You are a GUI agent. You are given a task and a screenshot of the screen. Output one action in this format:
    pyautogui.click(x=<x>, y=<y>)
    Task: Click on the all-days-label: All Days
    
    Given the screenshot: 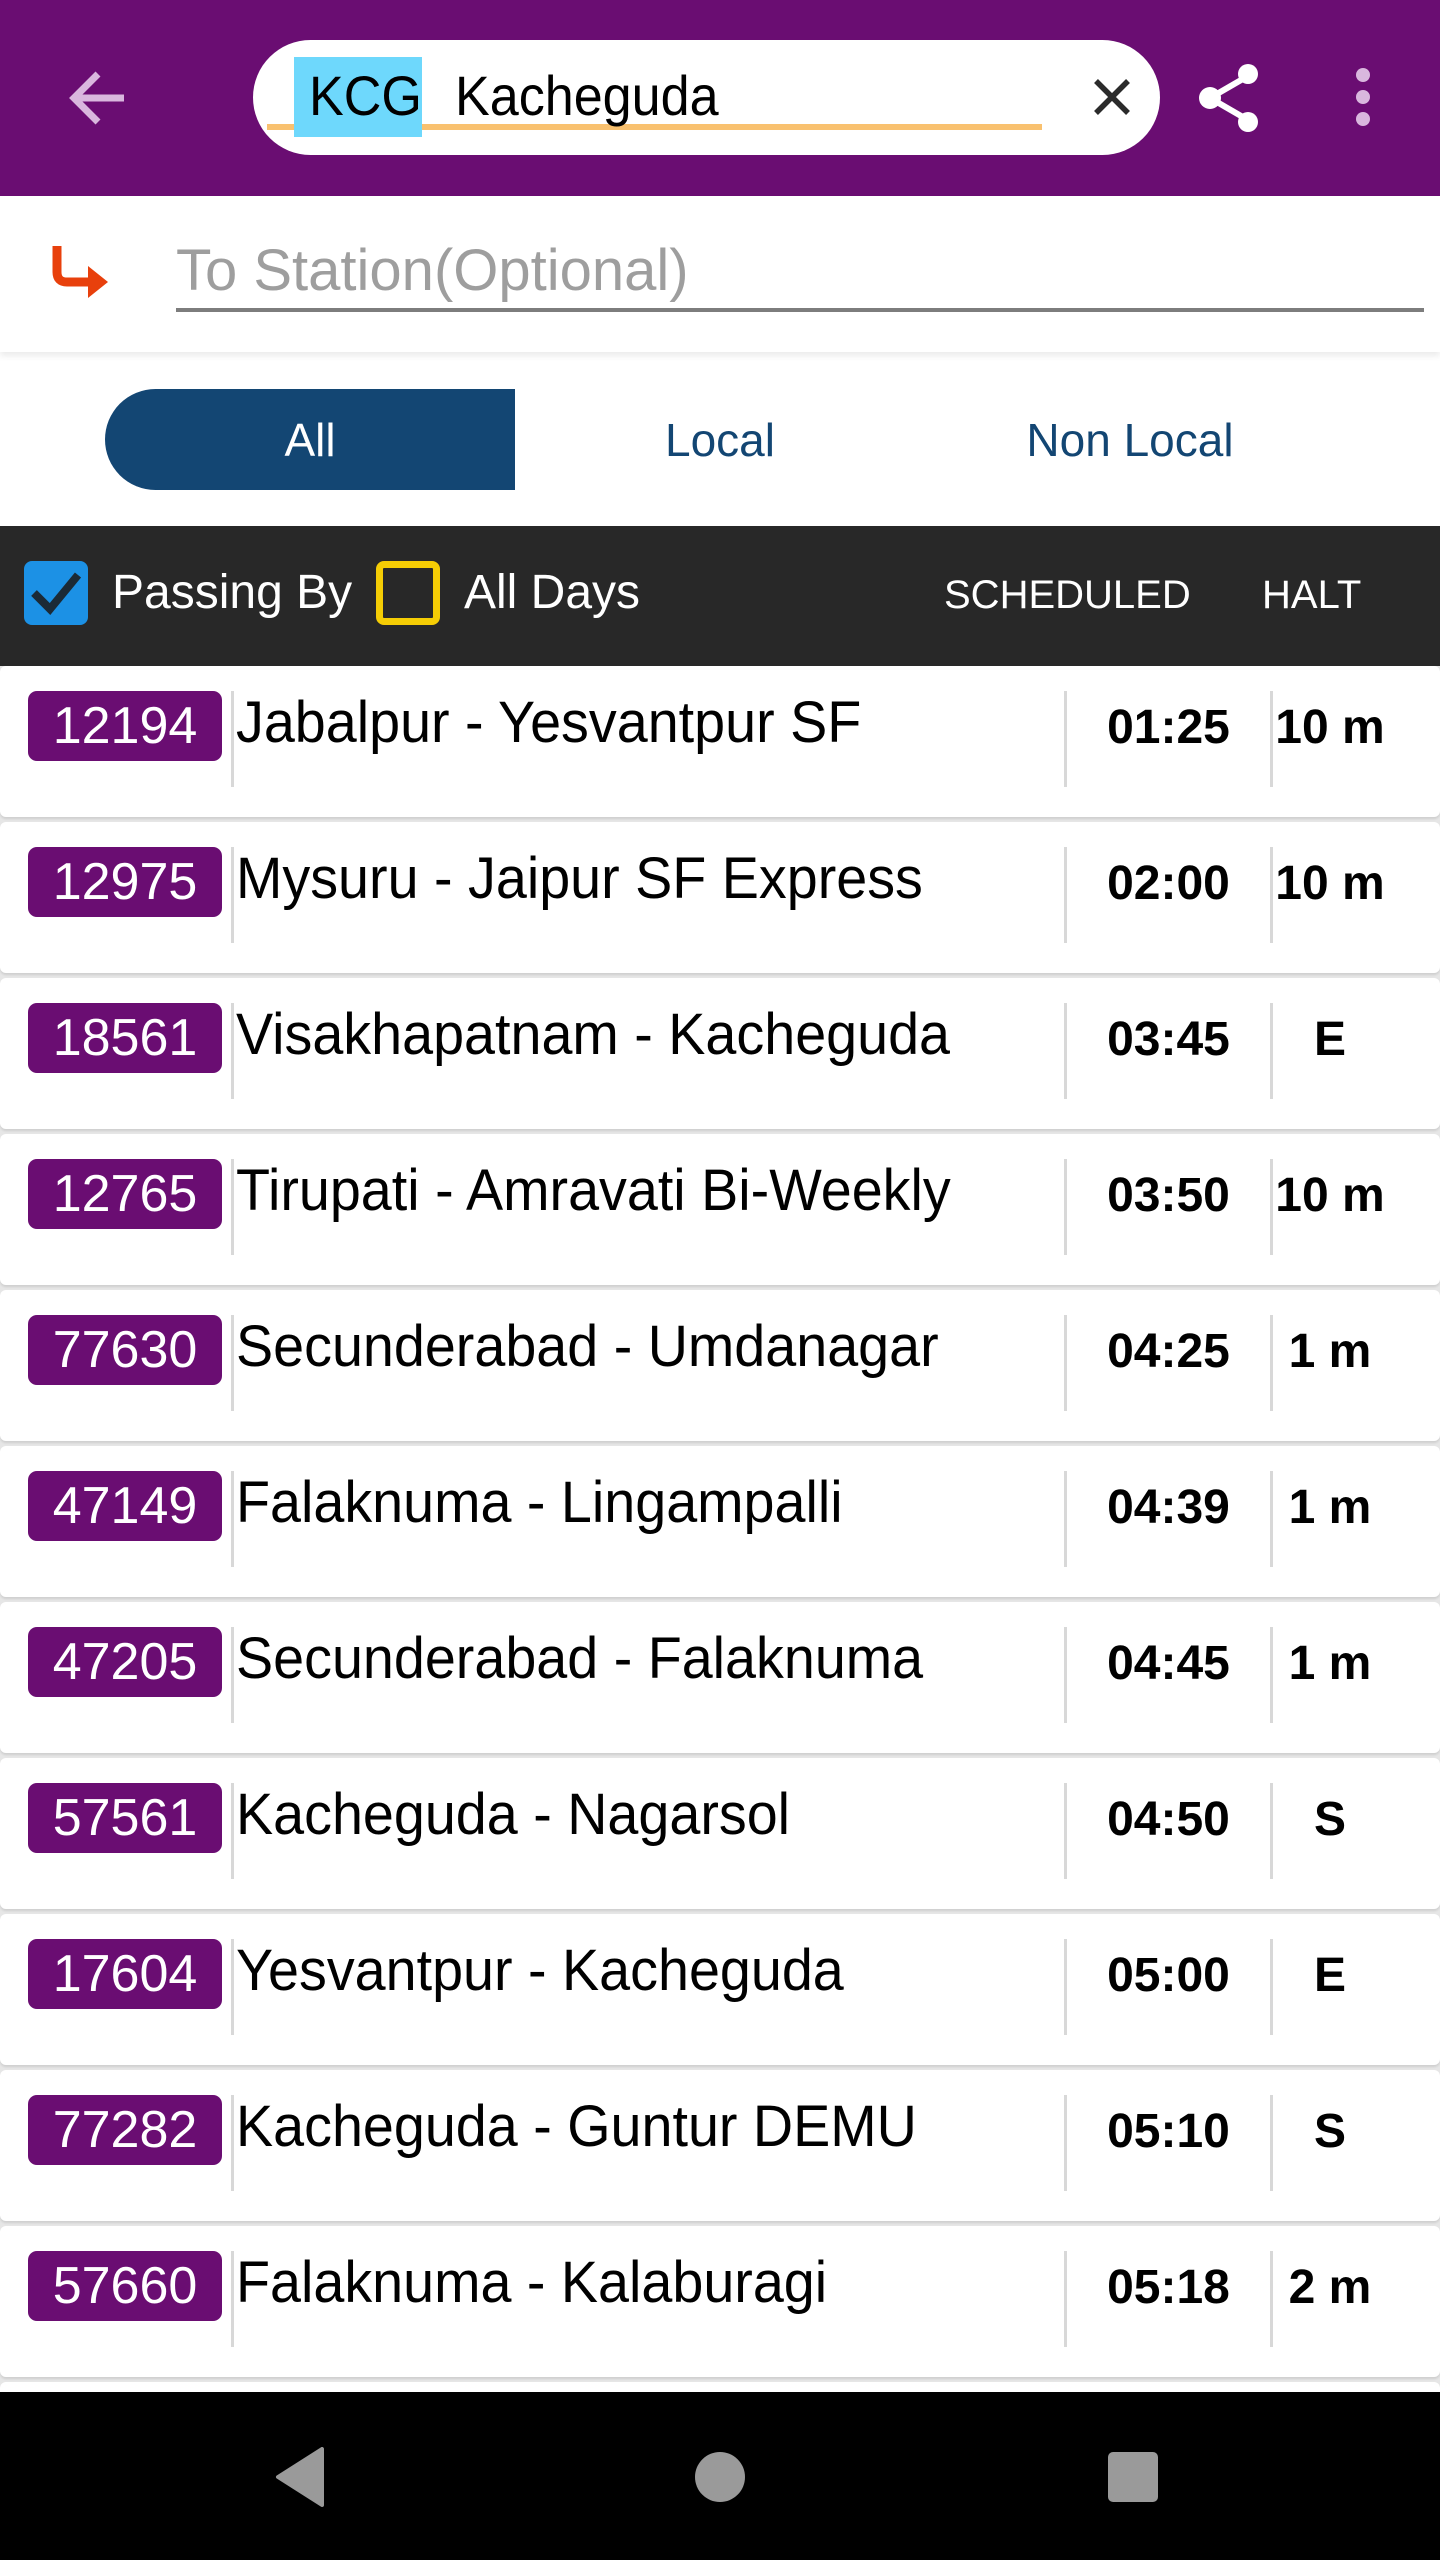 What is the action you would take?
    pyautogui.click(x=552, y=593)
    